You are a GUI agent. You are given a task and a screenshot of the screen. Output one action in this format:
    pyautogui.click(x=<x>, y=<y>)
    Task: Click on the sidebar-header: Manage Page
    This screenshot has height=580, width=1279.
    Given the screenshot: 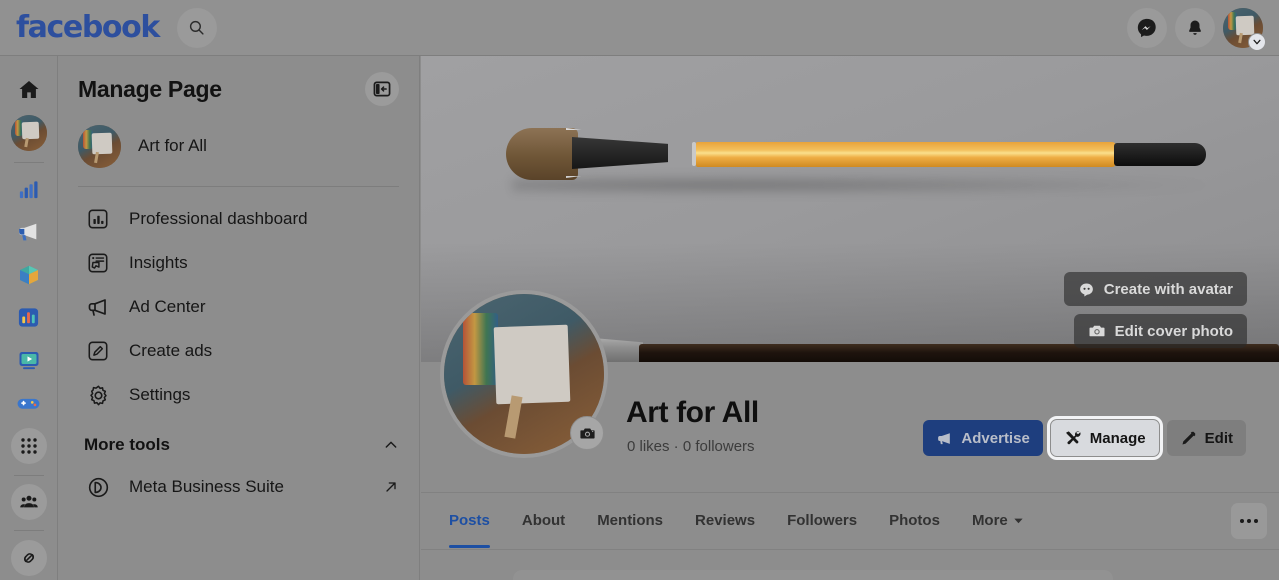 What is the action you would take?
    pyautogui.click(x=238, y=89)
    